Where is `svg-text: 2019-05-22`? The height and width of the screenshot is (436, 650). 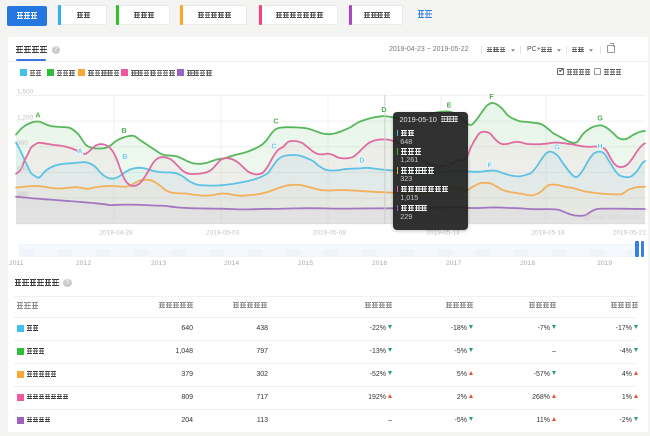 svg-text: 2019-05-22 is located at coordinates (630, 233).